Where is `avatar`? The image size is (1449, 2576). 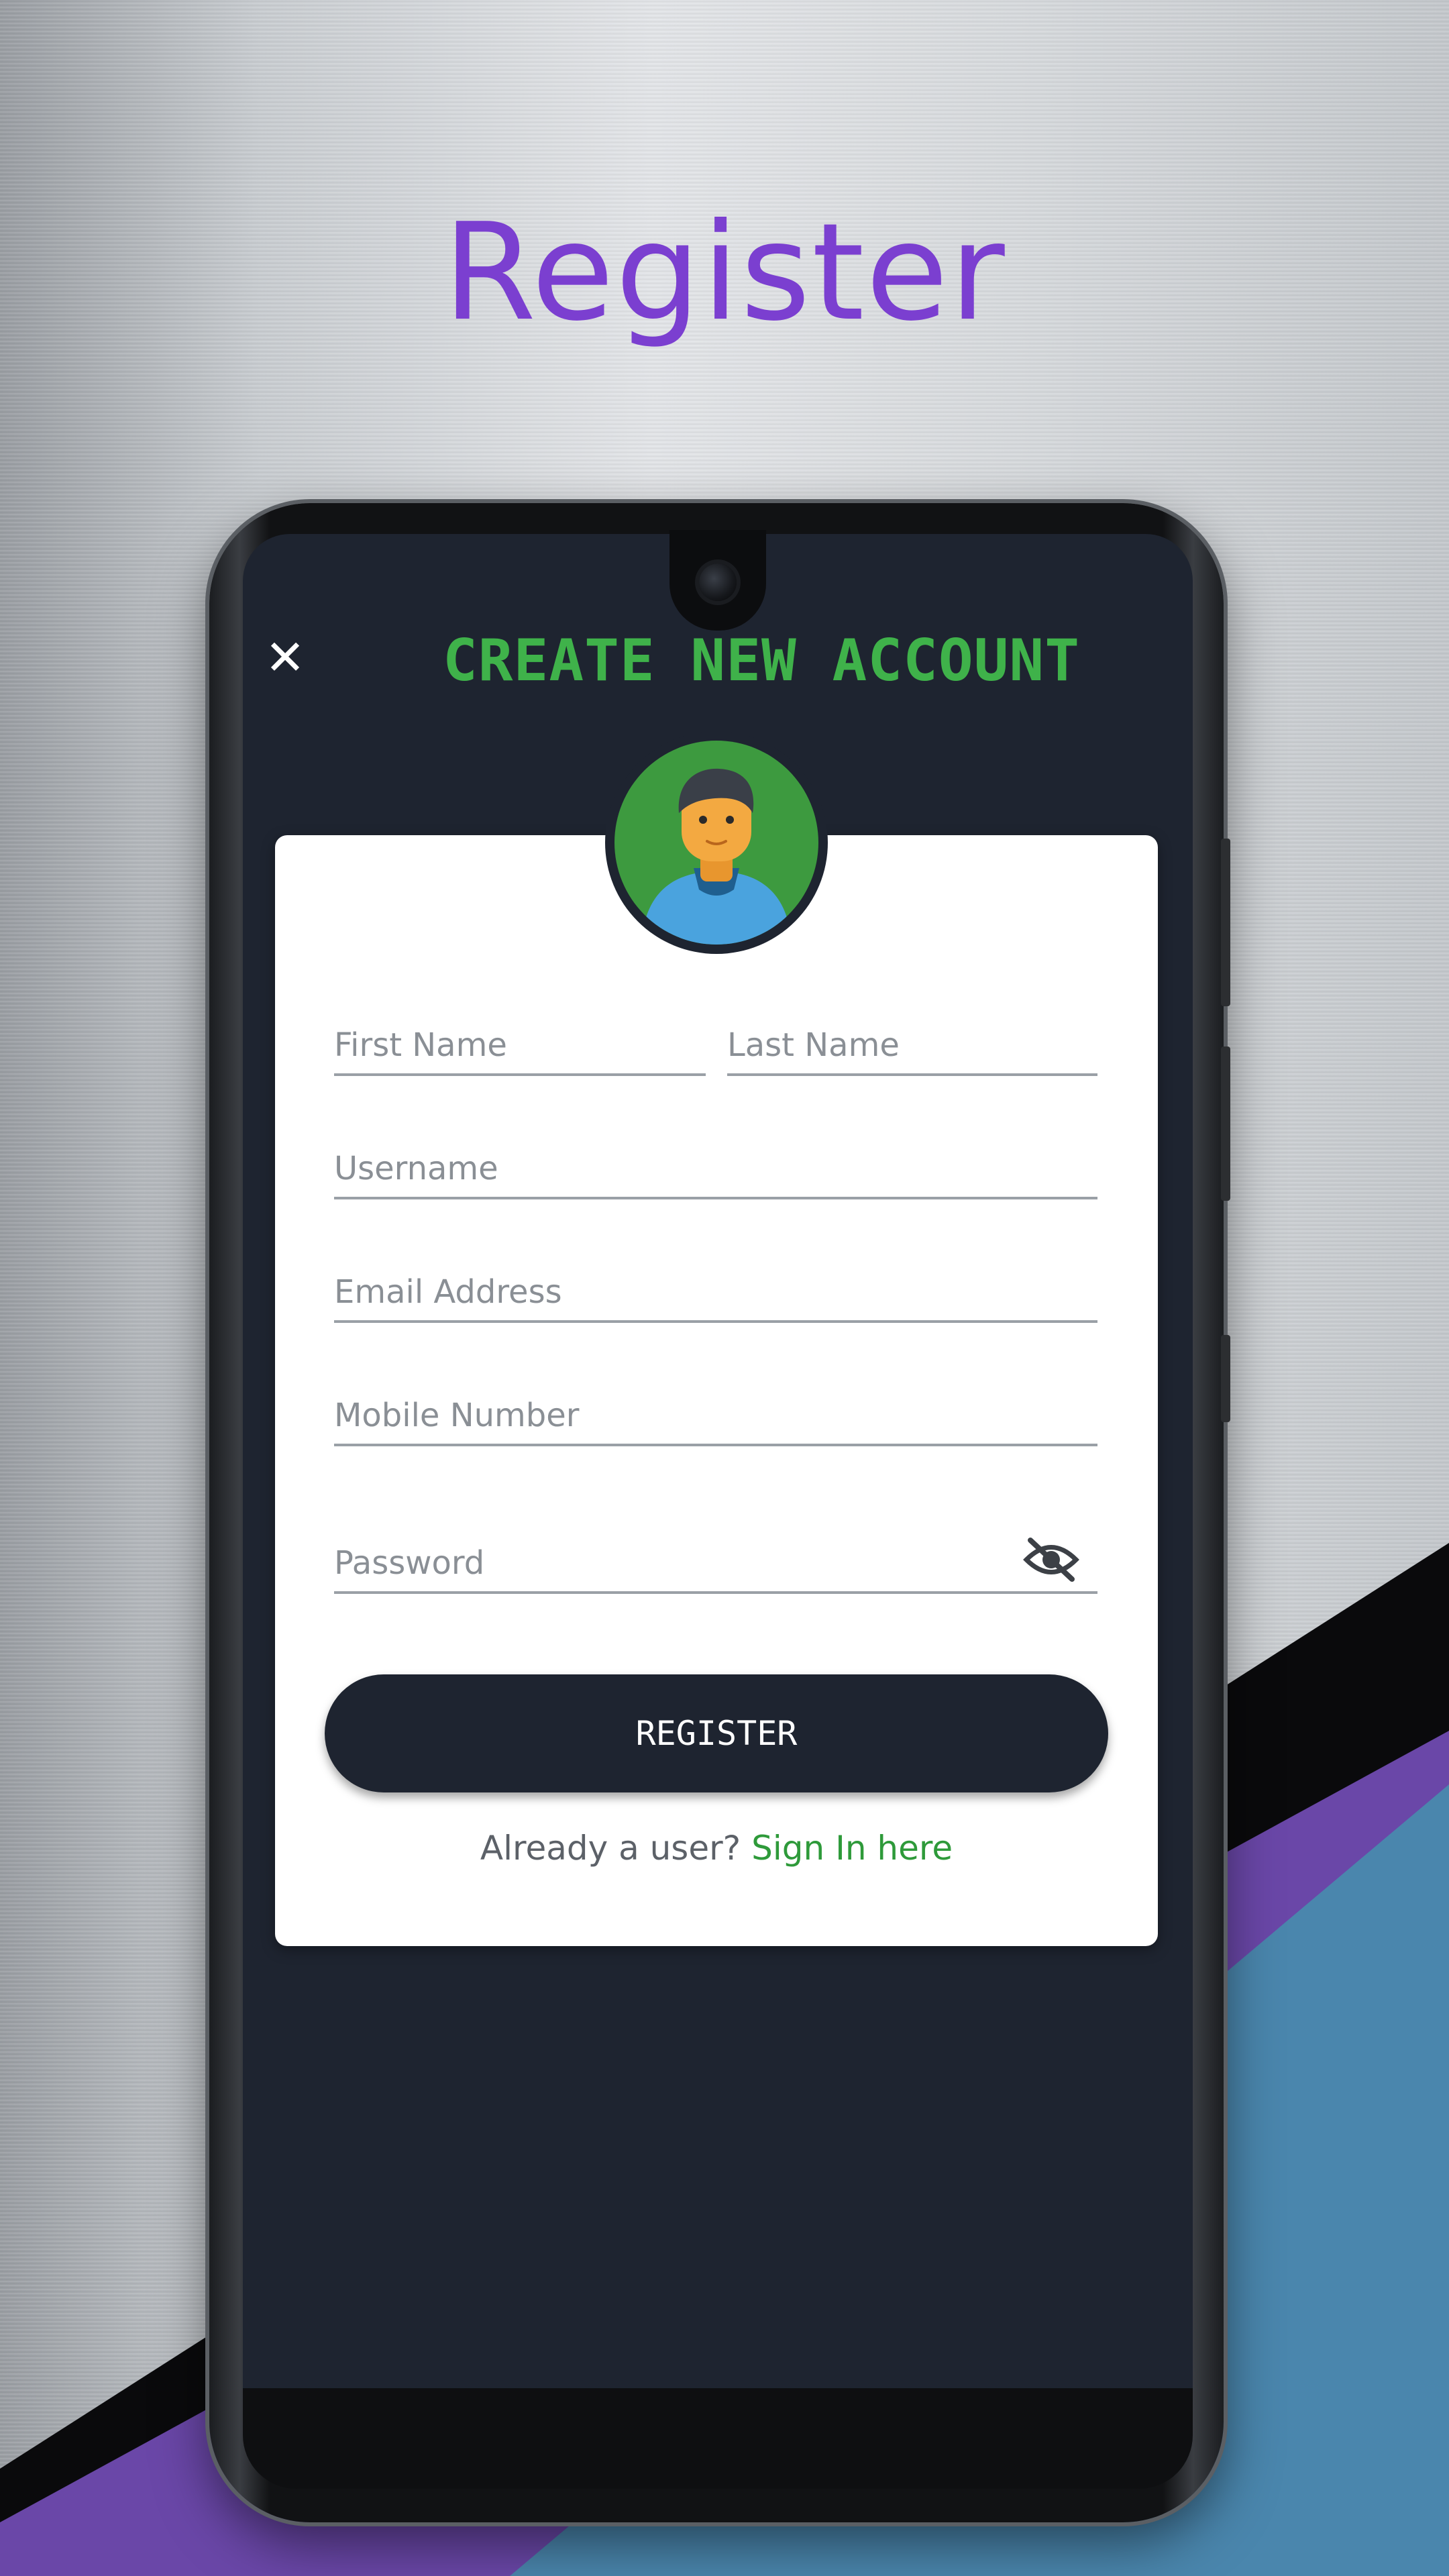 avatar is located at coordinates (716, 842).